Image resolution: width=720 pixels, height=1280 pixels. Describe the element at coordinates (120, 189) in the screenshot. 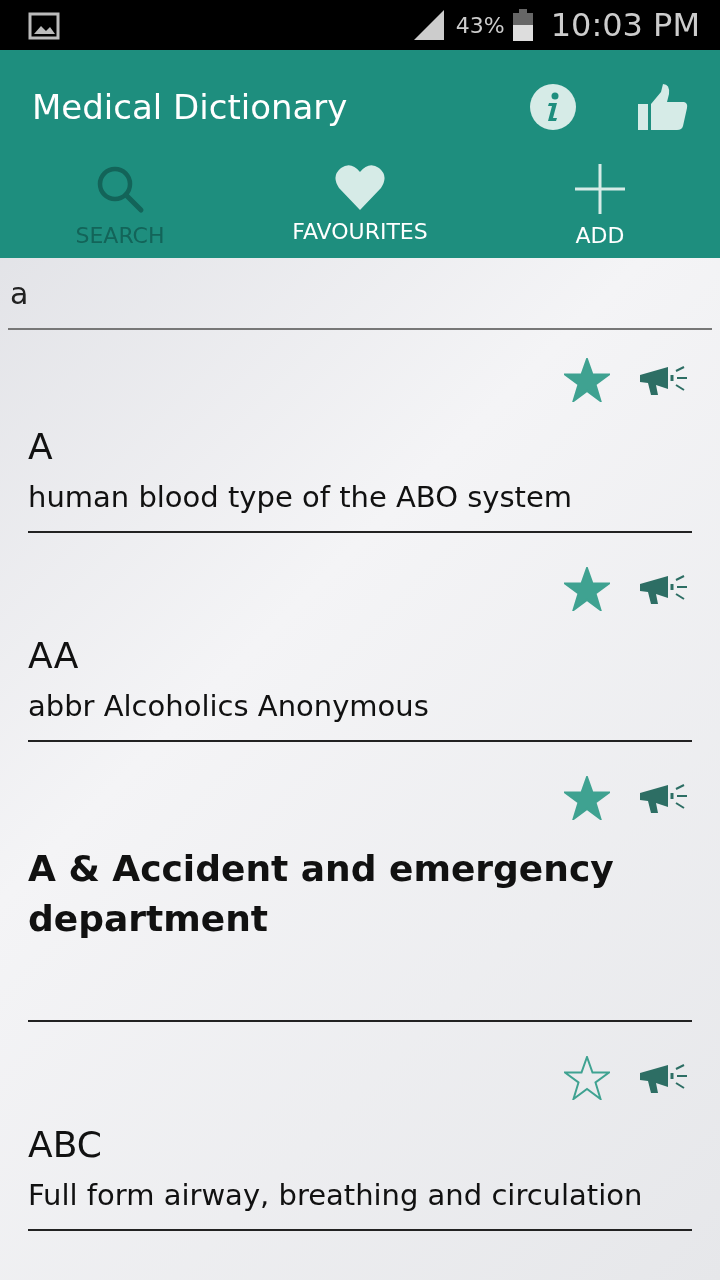

I see `search-icon` at that location.